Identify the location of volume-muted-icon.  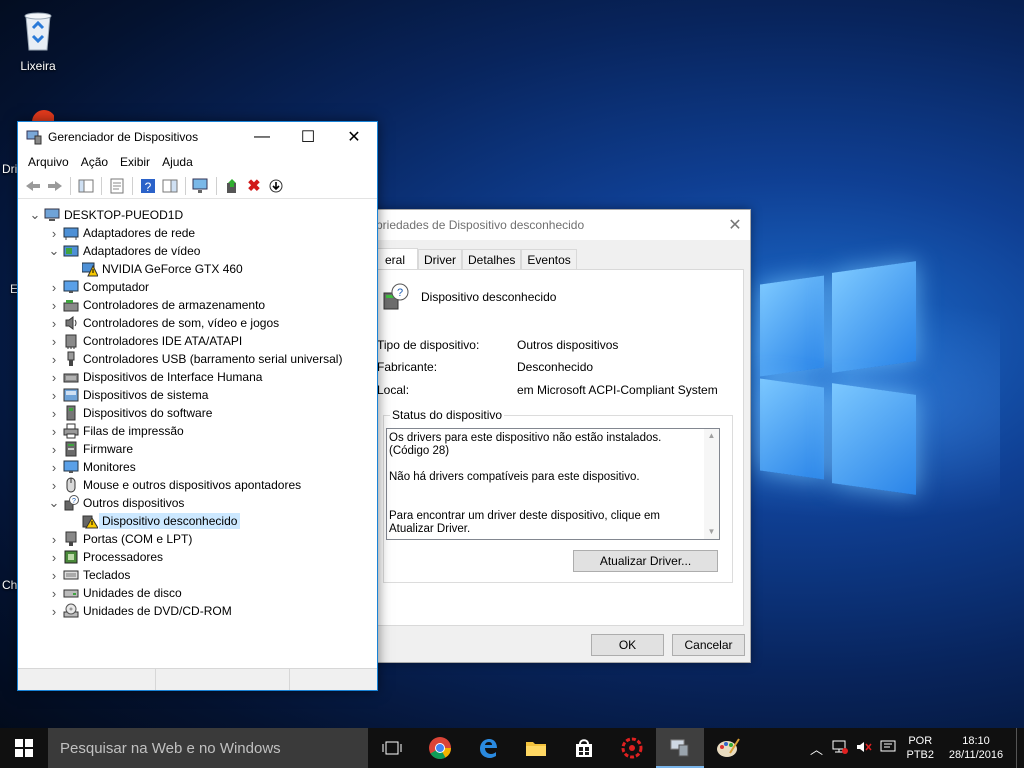
(864, 748).